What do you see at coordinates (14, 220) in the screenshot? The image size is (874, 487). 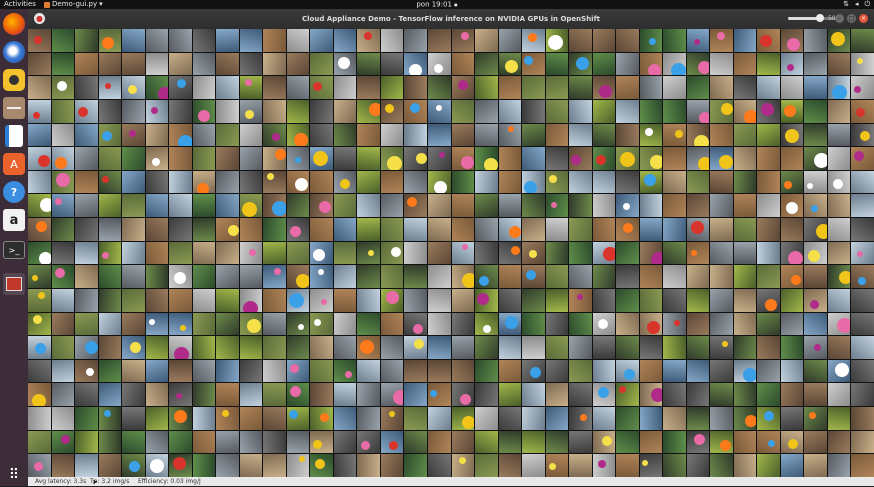 I see `amazon-icon: a` at bounding box center [14, 220].